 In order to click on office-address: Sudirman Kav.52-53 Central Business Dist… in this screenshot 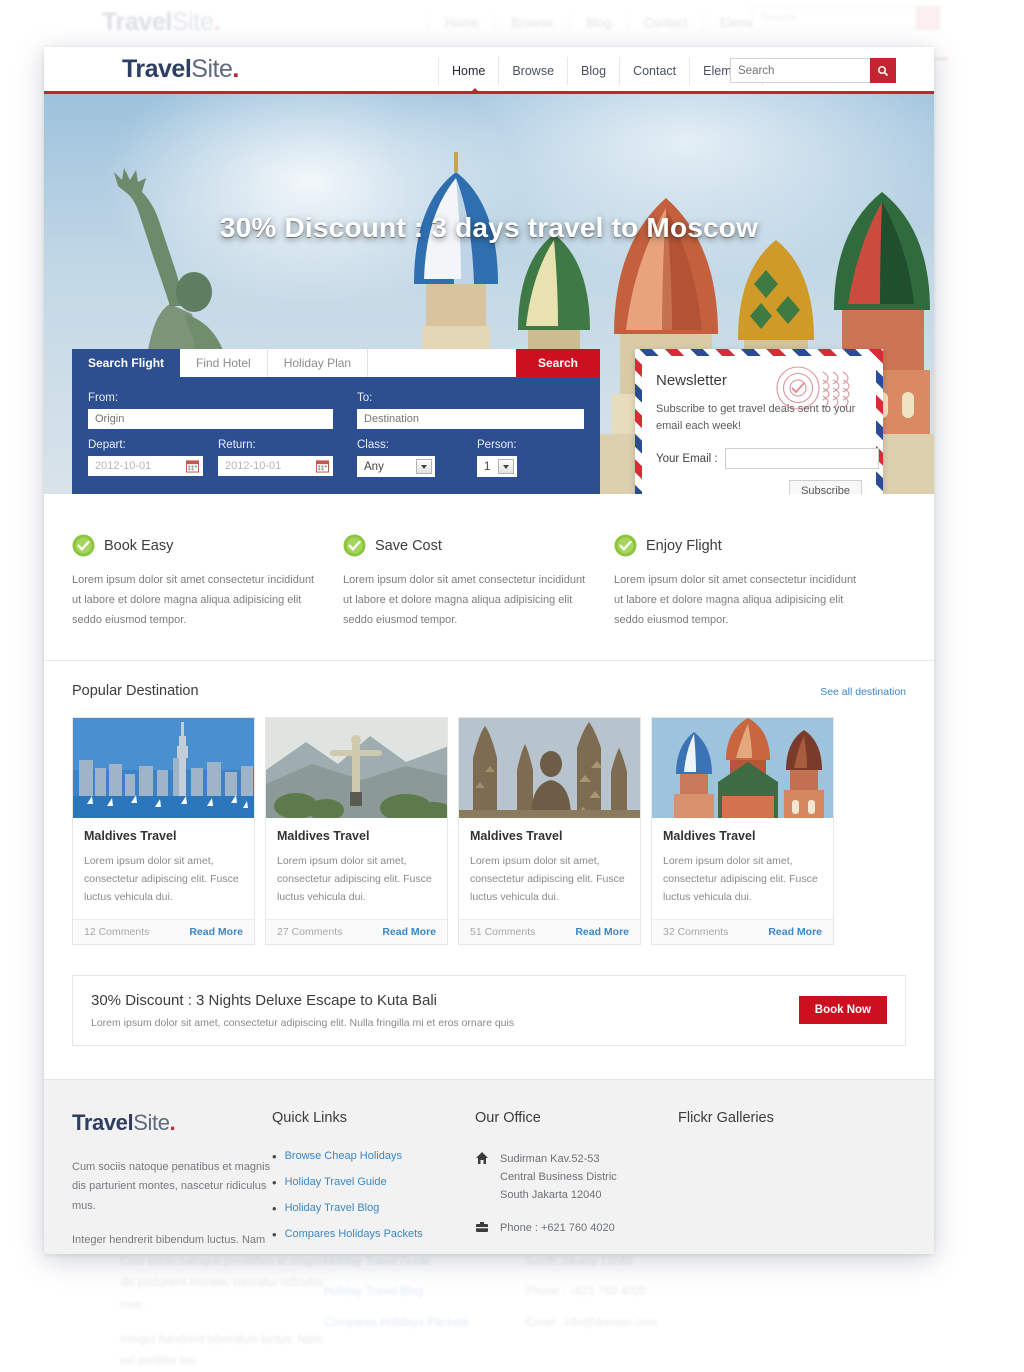, I will do `click(558, 1176)`.